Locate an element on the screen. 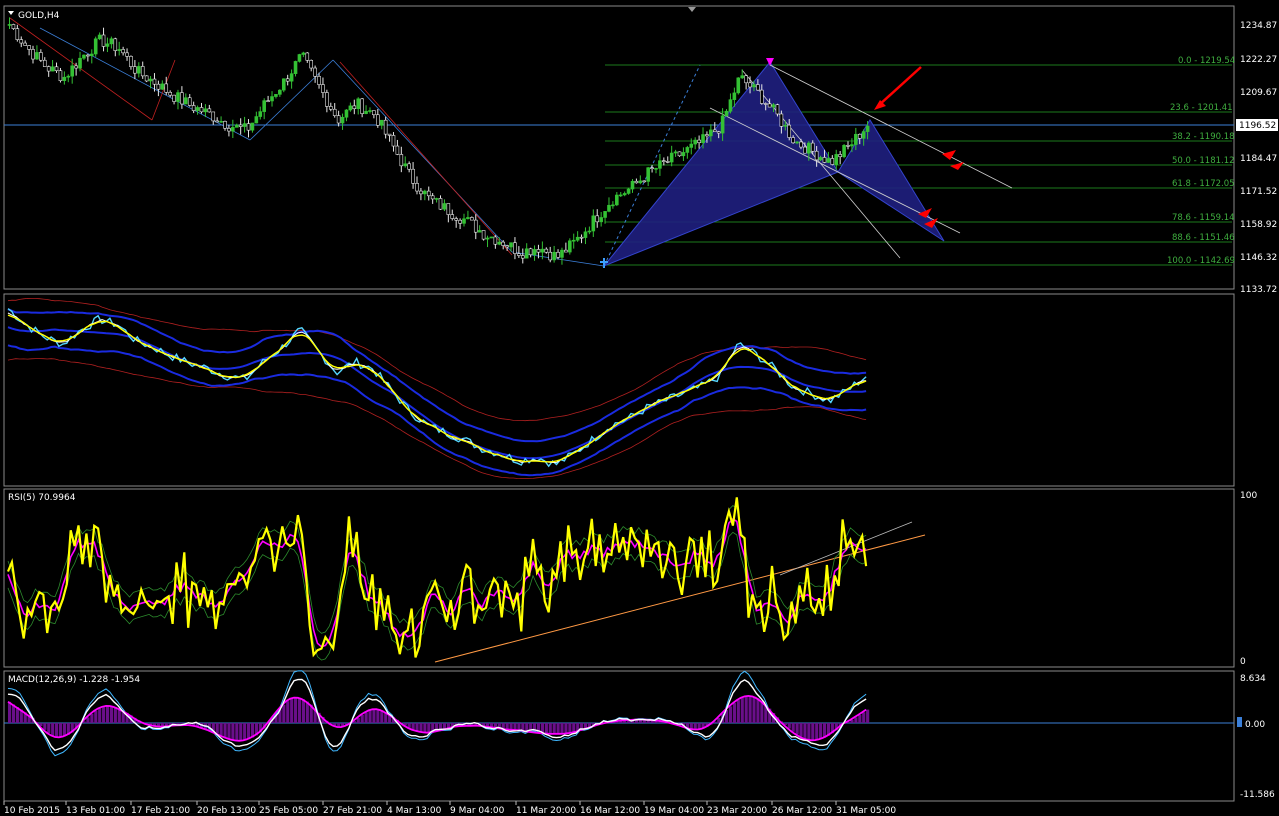 This screenshot has width=1279, height=816. rsi-y-tick: 100 is located at coordinates (1248, 496).